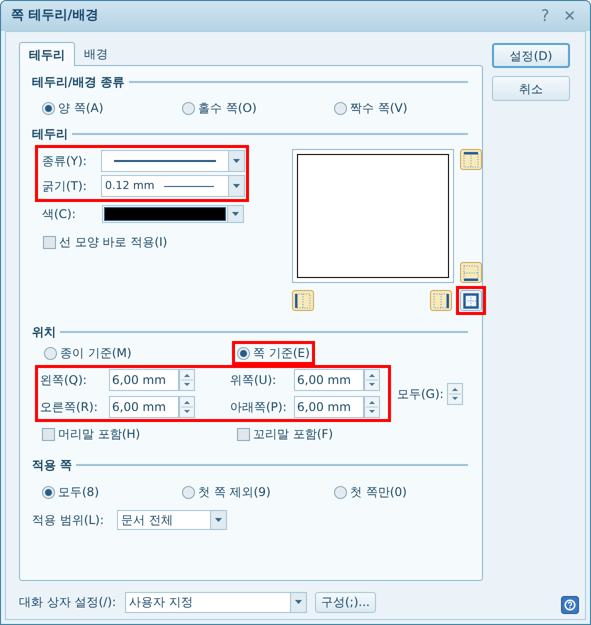  Describe the element at coordinates (303, 300) in the screenshot. I see `left-border-button` at that location.